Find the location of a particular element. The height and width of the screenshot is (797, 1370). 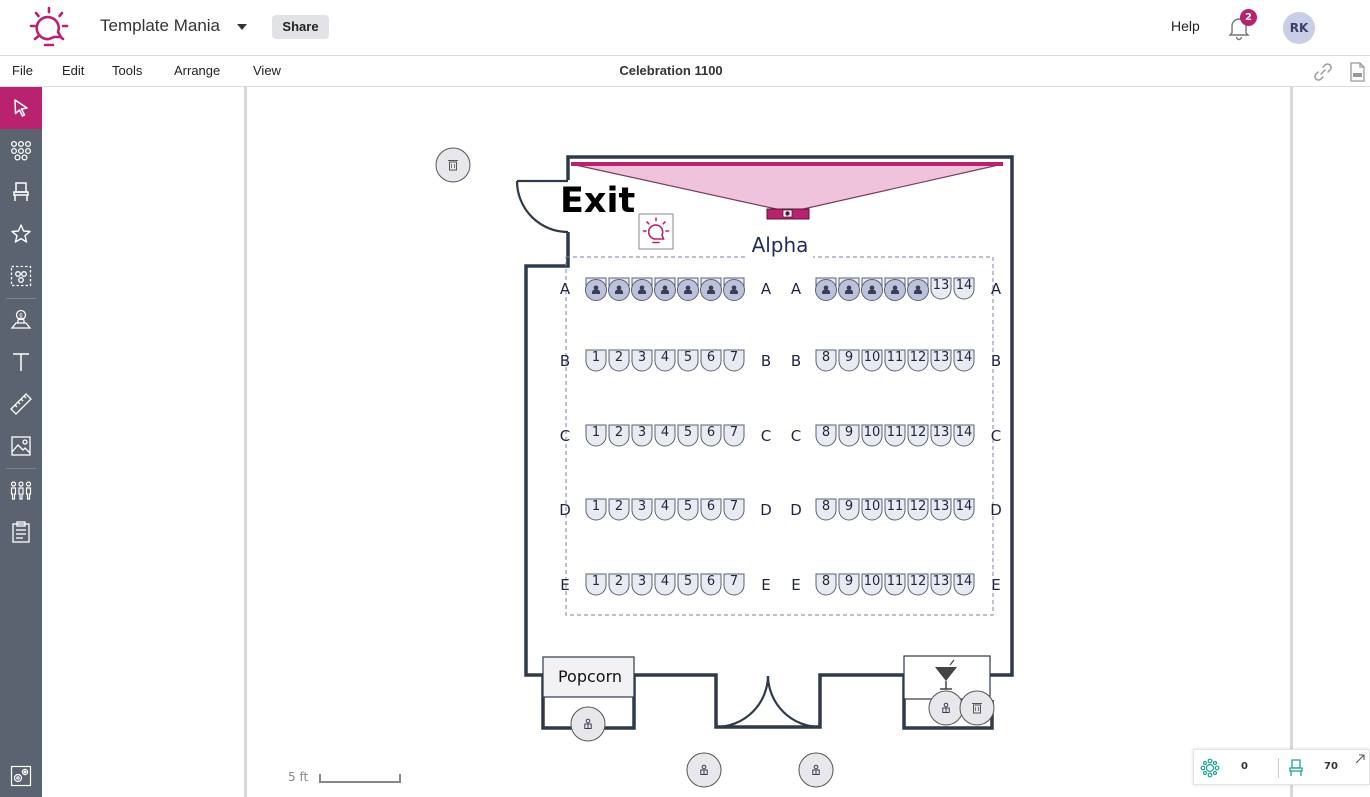

expand-icon is located at coordinates (1360, 759).